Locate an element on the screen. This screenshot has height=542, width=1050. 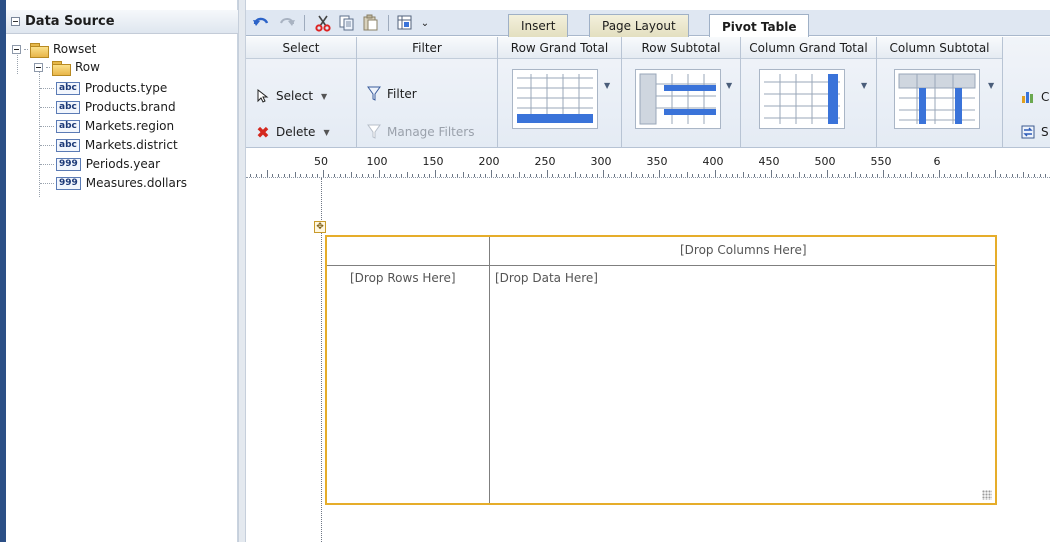
tab-page-layout: Page Layout is located at coordinates (639, 25).